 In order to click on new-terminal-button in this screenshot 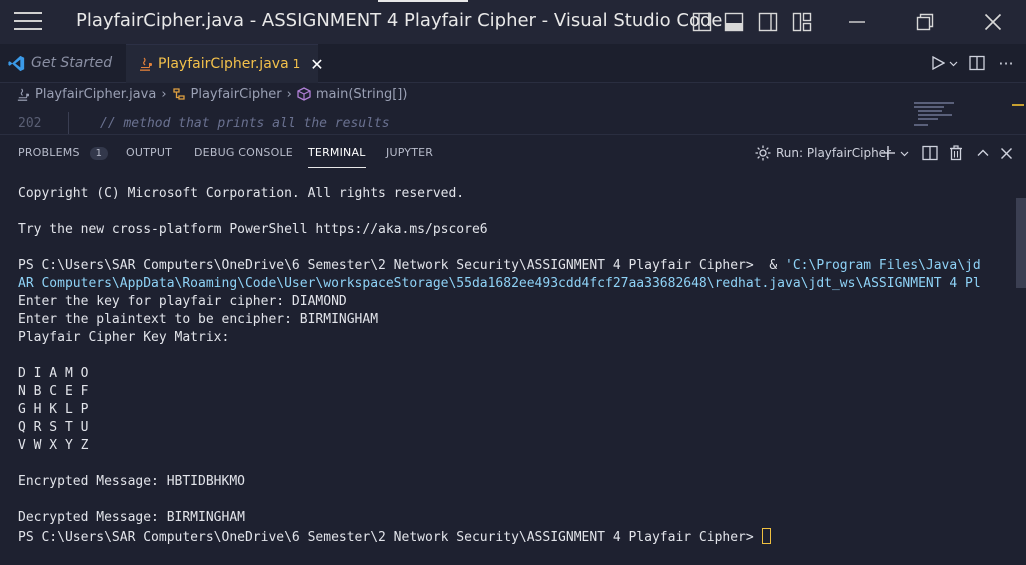, I will do `click(894, 153)`.